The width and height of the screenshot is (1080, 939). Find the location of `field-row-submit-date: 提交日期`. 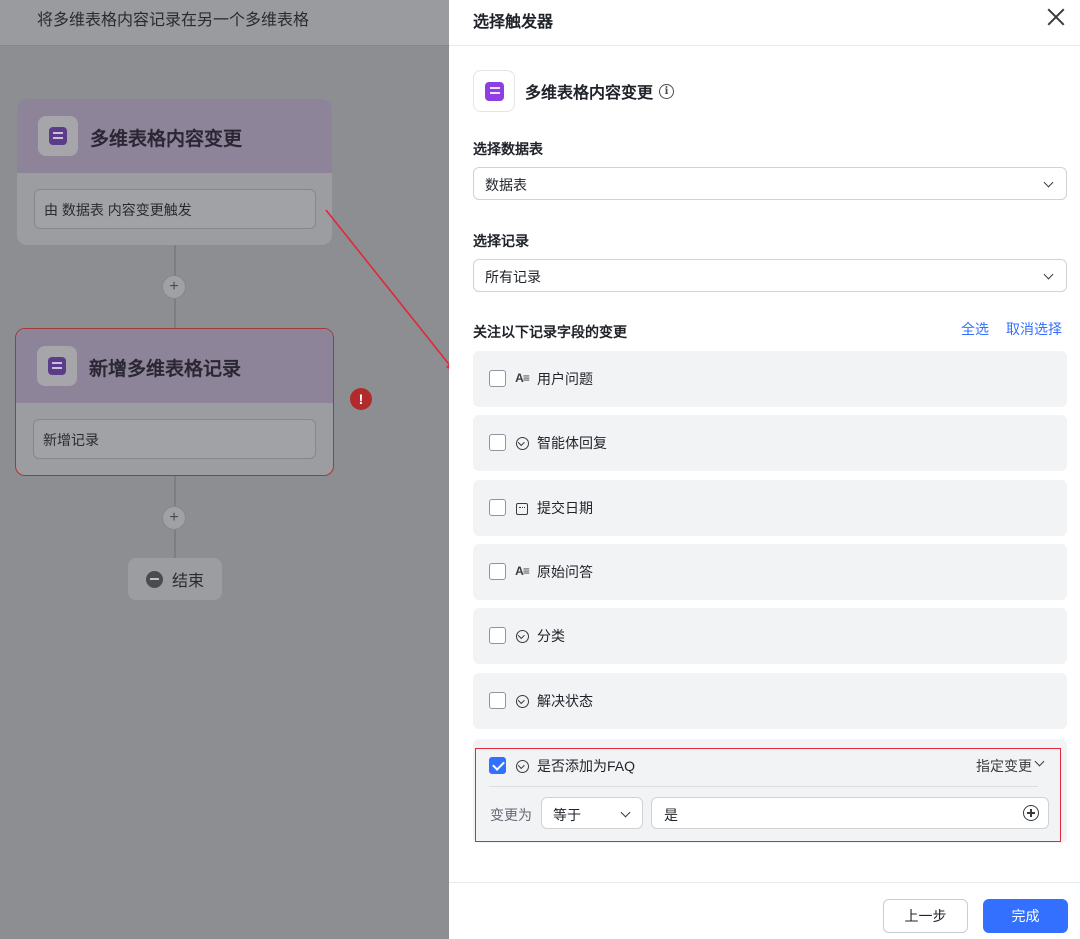

field-row-submit-date: 提交日期 is located at coordinates (770, 508).